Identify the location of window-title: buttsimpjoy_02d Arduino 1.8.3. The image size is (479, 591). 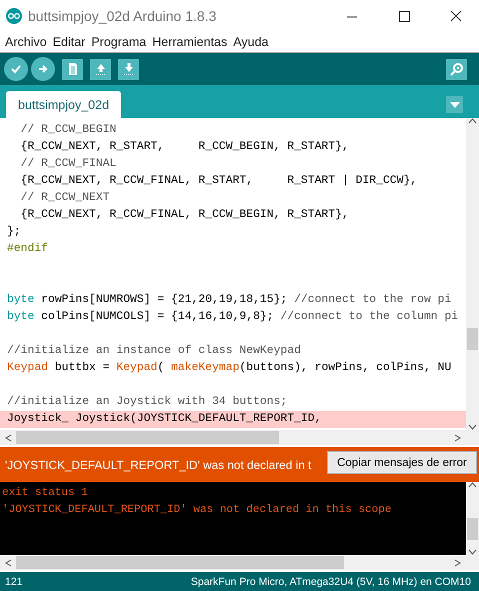
(123, 16).